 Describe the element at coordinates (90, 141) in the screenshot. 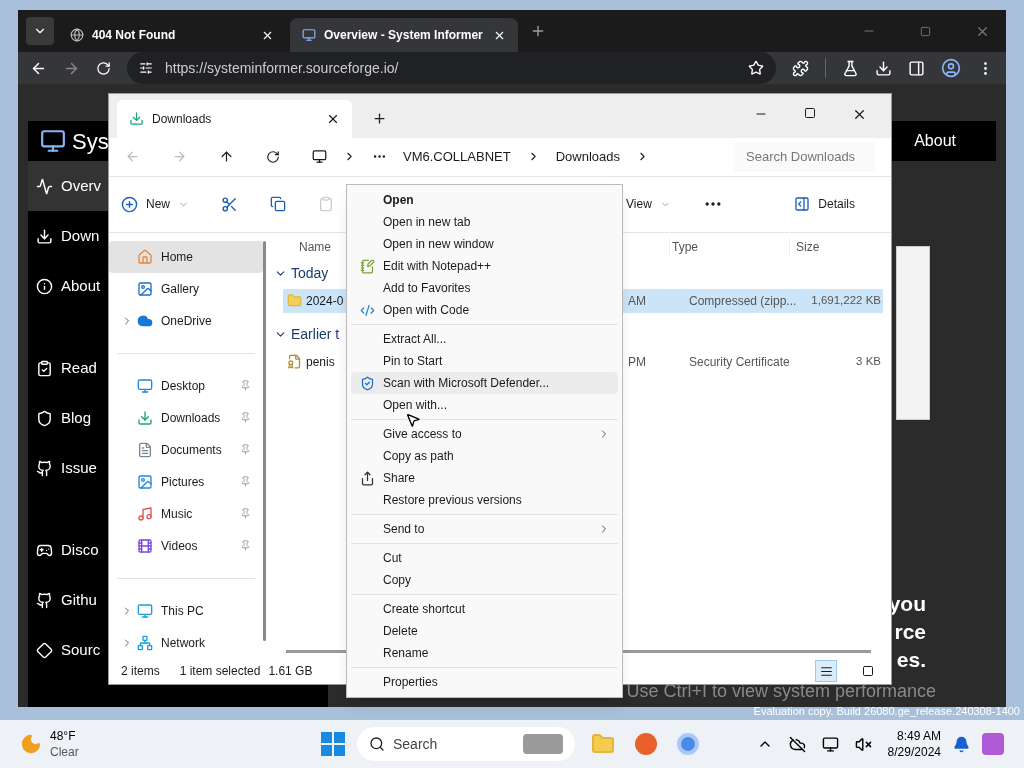

I see `site-title: Sys` at that location.